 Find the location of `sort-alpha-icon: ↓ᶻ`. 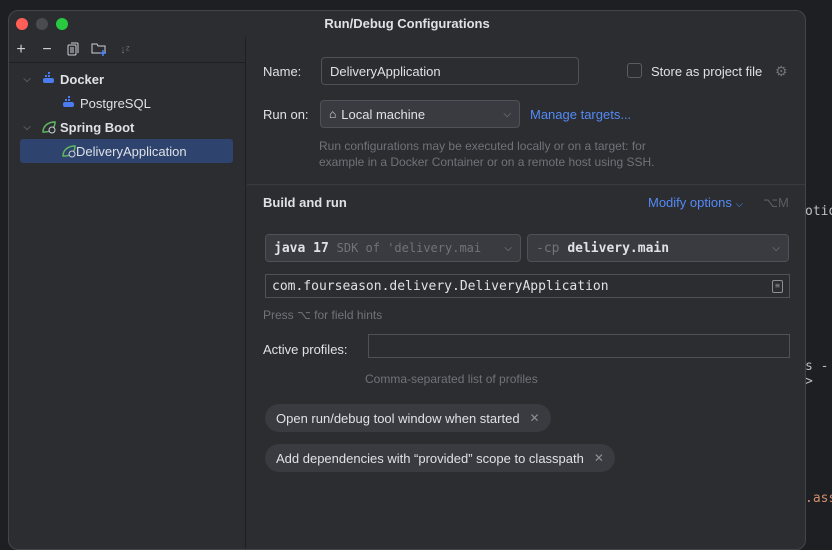

sort-alpha-icon: ↓ᶻ is located at coordinates (125, 50).